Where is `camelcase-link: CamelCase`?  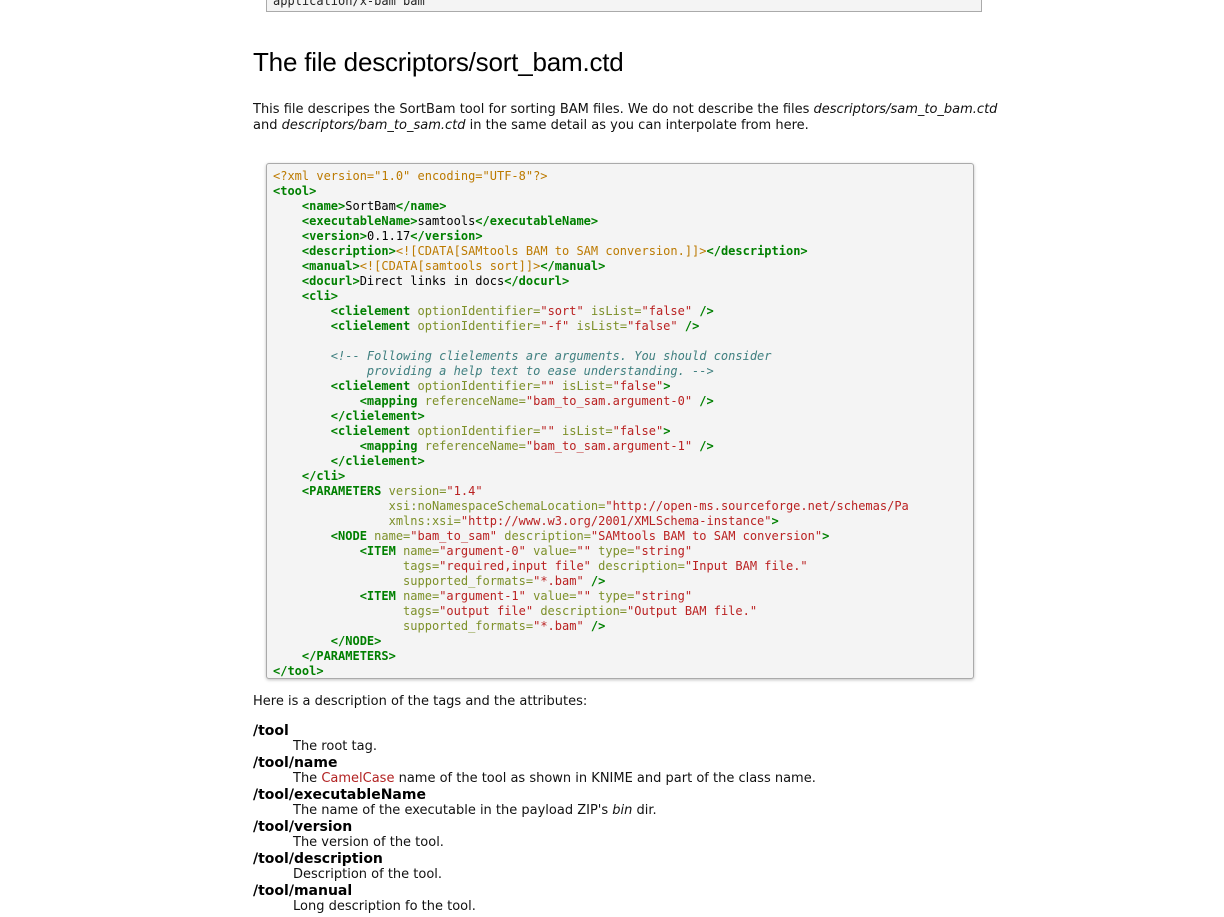
camelcase-link: CamelCase is located at coordinates (357, 778).